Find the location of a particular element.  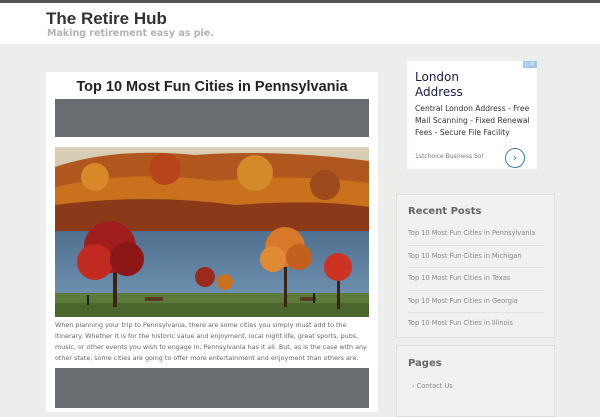

recent-post-link: Top 10 Most Fun Cities in Georgia is located at coordinates (476, 302).